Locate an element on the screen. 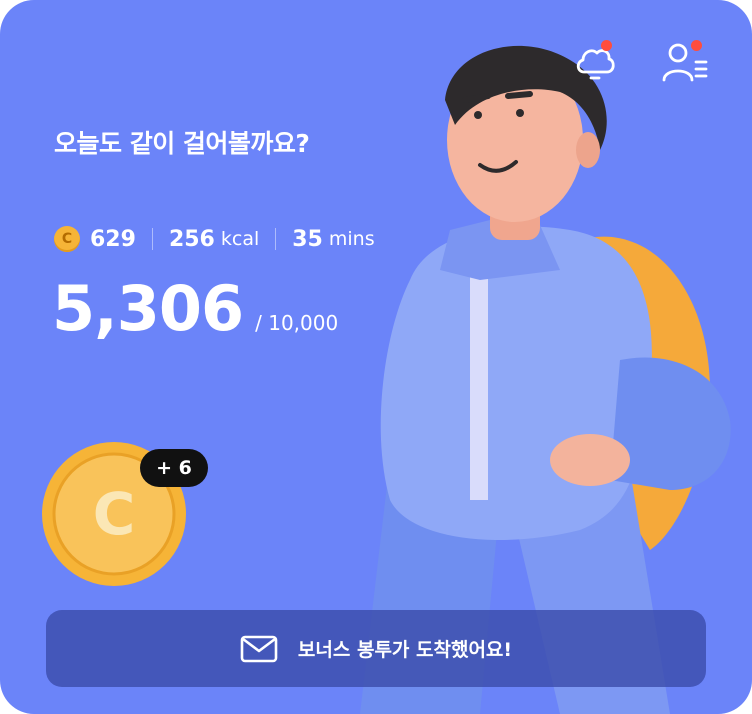 The image size is (752, 714). step-counter: 5,306 / 10,000 is located at coordinates (195, 308).